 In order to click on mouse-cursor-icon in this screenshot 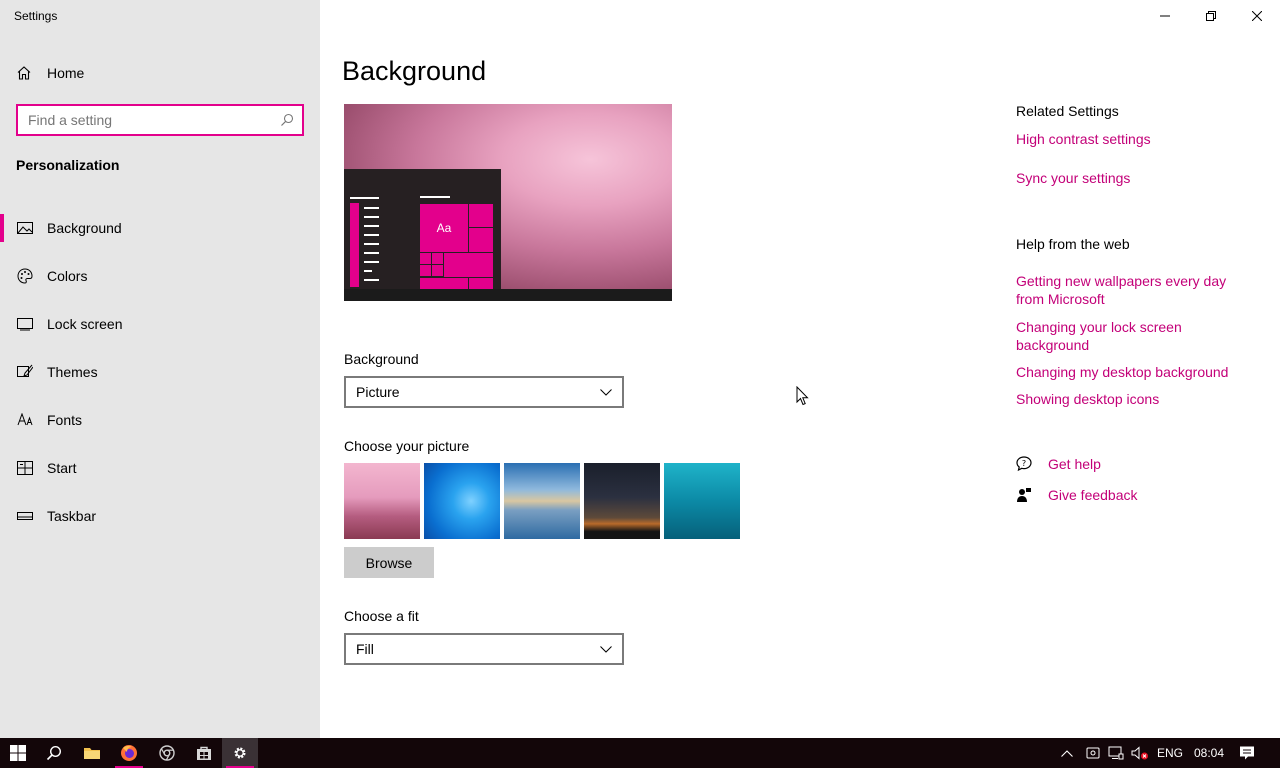, I will do `click(802, 396)`.